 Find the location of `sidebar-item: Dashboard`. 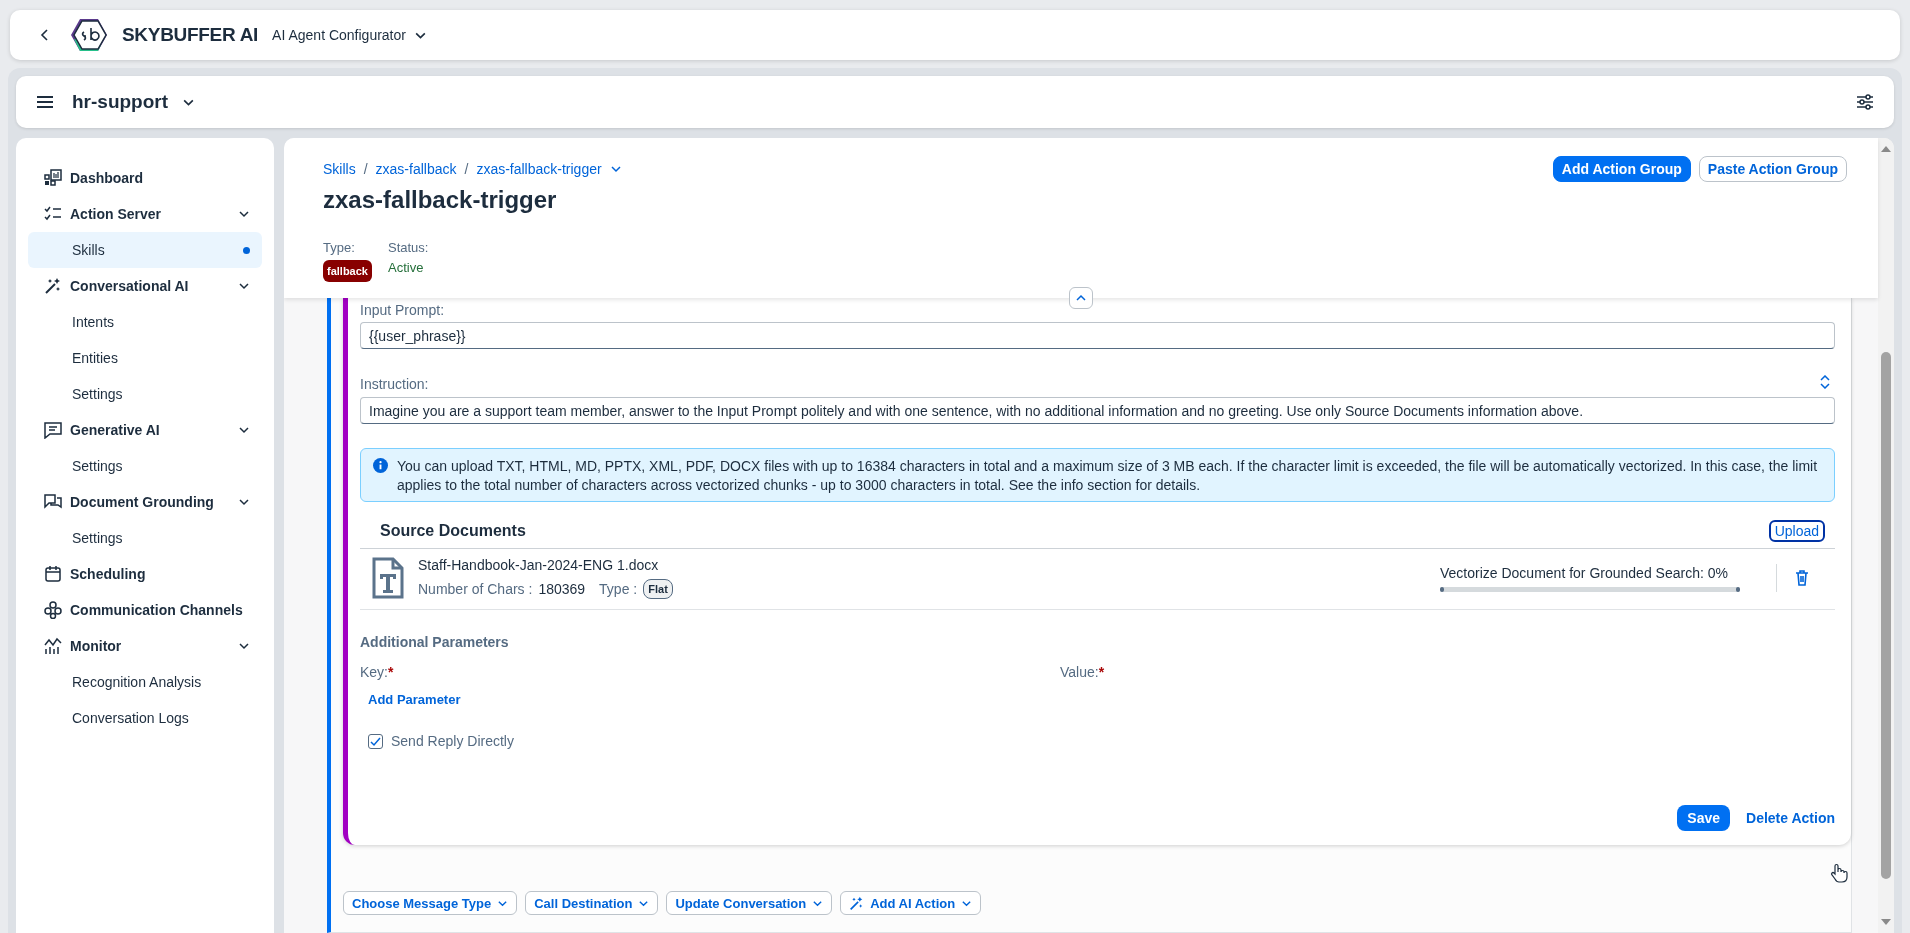

sidebar-item: Dashboard is located at coordinates (145, 178).